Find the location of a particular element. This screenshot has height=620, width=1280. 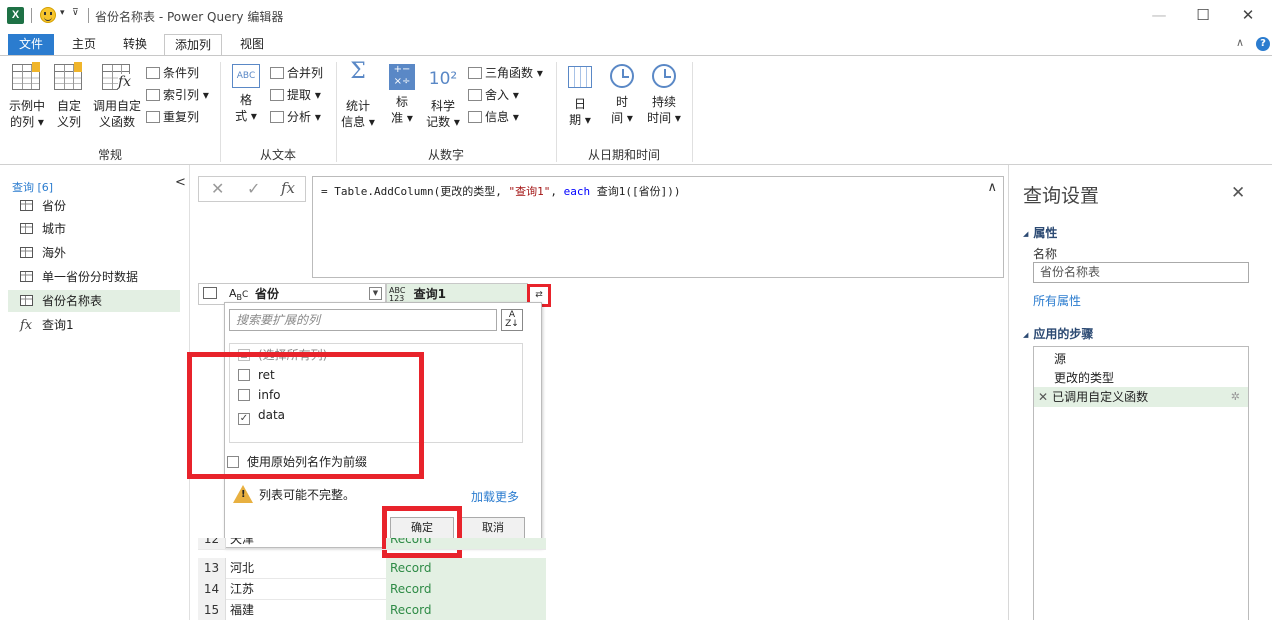

checkmark-icon: ✓ is located at coordinates (244, 419).